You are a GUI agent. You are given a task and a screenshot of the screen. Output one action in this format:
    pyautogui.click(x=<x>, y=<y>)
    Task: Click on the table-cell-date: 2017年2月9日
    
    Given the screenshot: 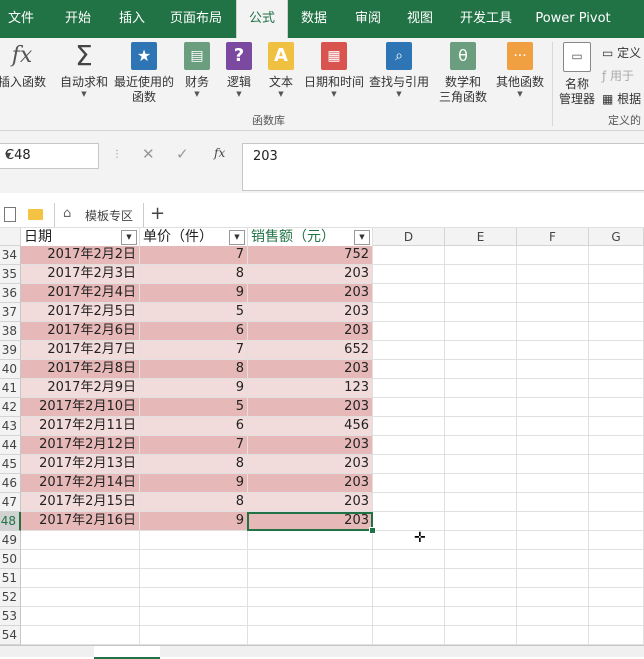 What is the action you would take?
    pyautogui.click(x=80, y=388)
    